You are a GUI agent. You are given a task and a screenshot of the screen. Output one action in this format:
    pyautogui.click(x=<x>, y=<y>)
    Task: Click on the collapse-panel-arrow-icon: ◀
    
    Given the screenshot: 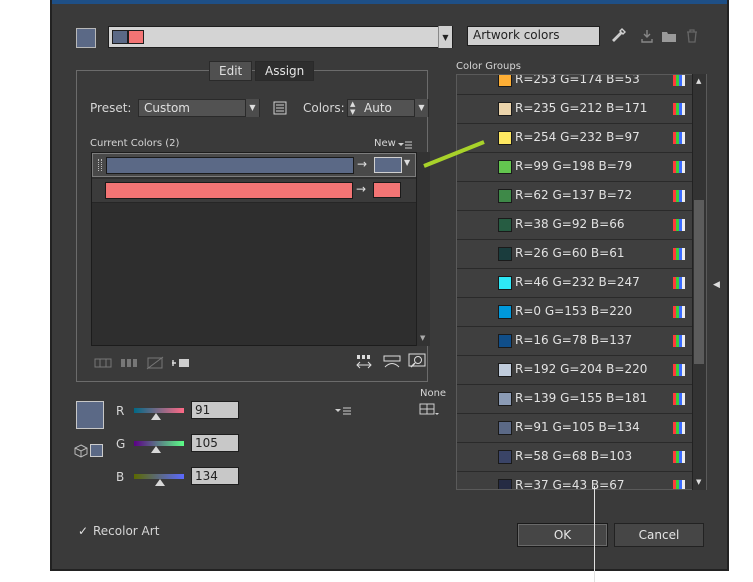 What is the action you would take?
    pyautogui.click(x=716, y=285)
    